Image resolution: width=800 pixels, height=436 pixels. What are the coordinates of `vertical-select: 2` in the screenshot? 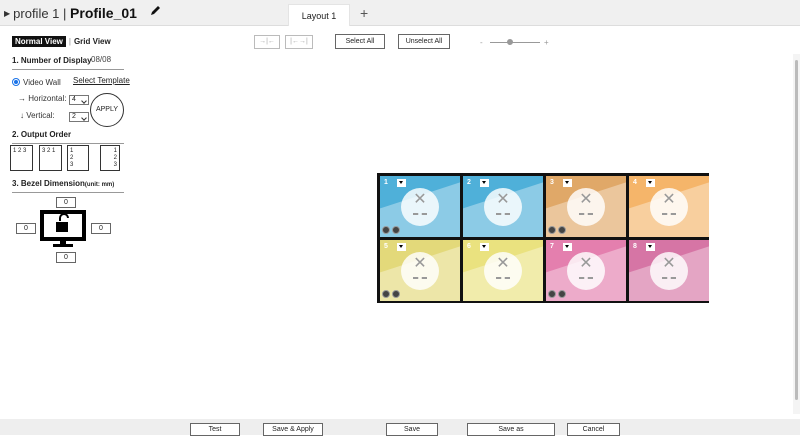 It's located at (79, 117).